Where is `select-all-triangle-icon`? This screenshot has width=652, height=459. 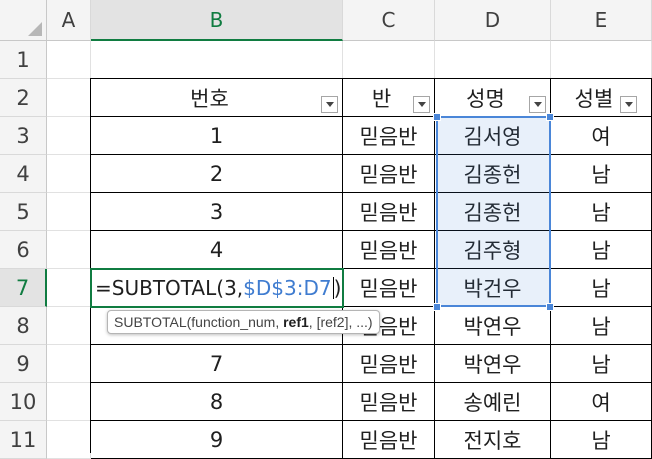 select-all-triangle-icon is located at coordinates (35, 29).